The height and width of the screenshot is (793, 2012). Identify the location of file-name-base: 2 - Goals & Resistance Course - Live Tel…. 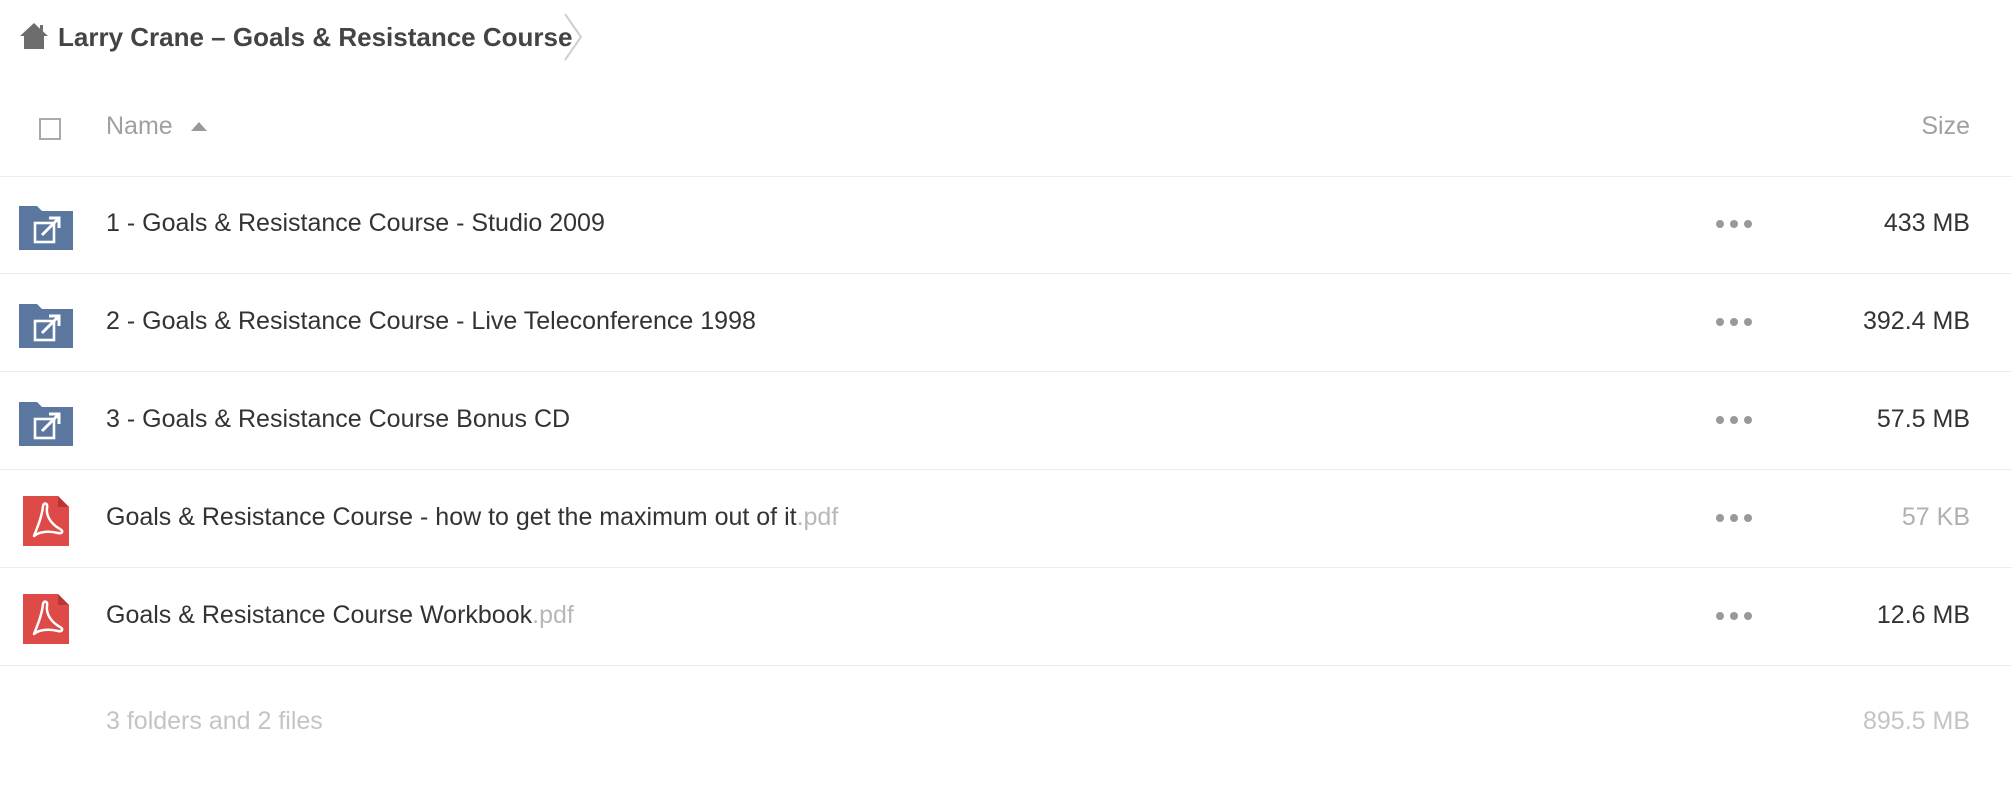
(431, 321).